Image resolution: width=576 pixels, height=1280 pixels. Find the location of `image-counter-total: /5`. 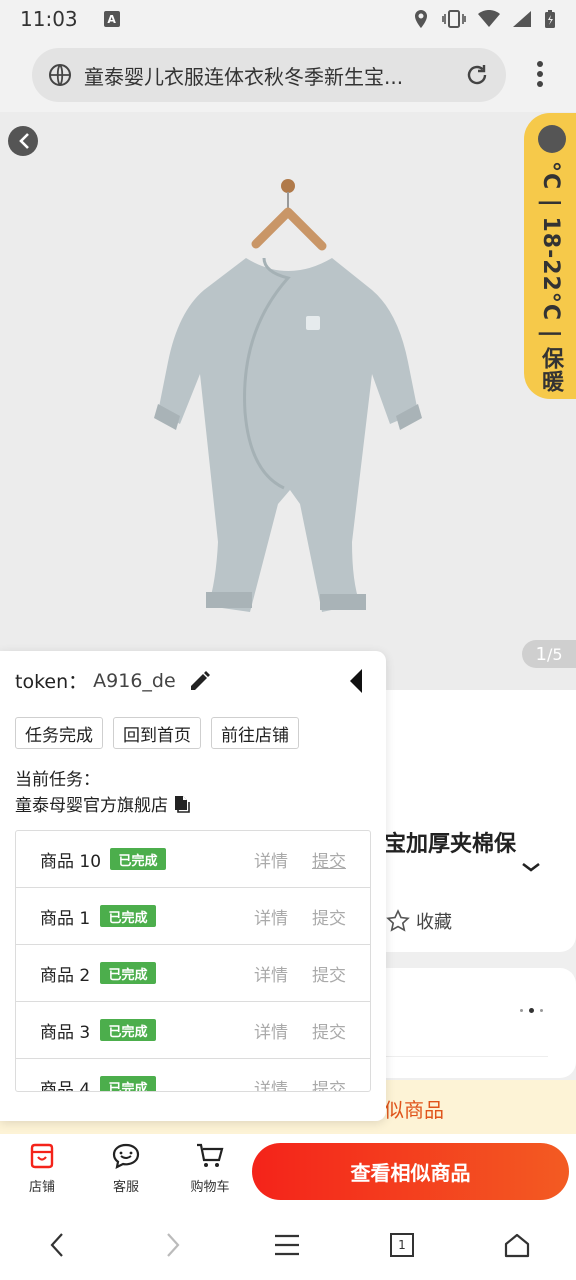

image-counter-total: /5 is located at coordinates (554, 654).